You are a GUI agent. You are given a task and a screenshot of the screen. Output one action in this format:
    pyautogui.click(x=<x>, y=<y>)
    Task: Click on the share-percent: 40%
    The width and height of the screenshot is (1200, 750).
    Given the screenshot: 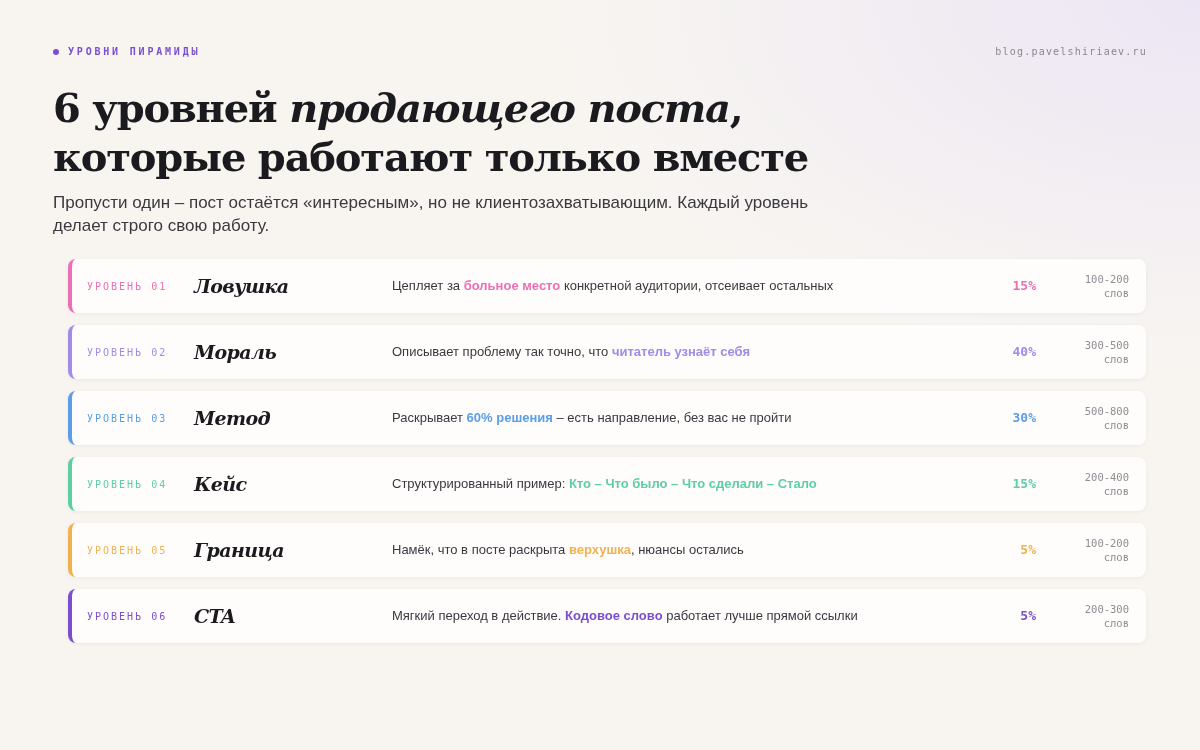 What is the action you would take?
    pyautogui.click(x=1023, y=352)
    